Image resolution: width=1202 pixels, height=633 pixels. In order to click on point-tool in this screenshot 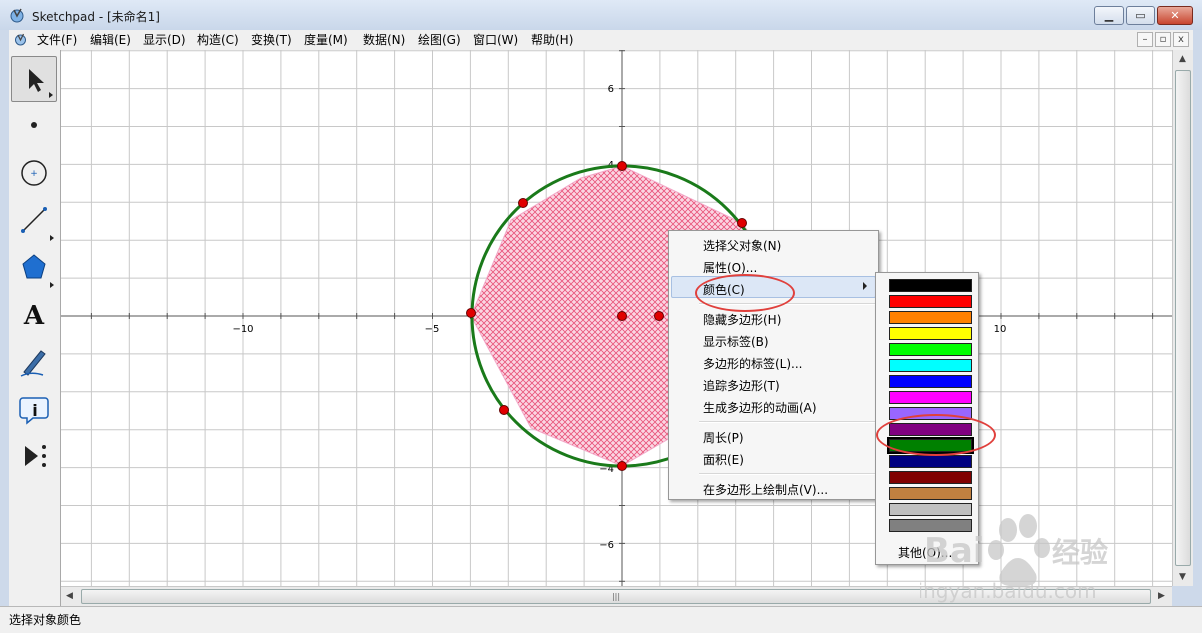, I will do `click(34, 126)`.